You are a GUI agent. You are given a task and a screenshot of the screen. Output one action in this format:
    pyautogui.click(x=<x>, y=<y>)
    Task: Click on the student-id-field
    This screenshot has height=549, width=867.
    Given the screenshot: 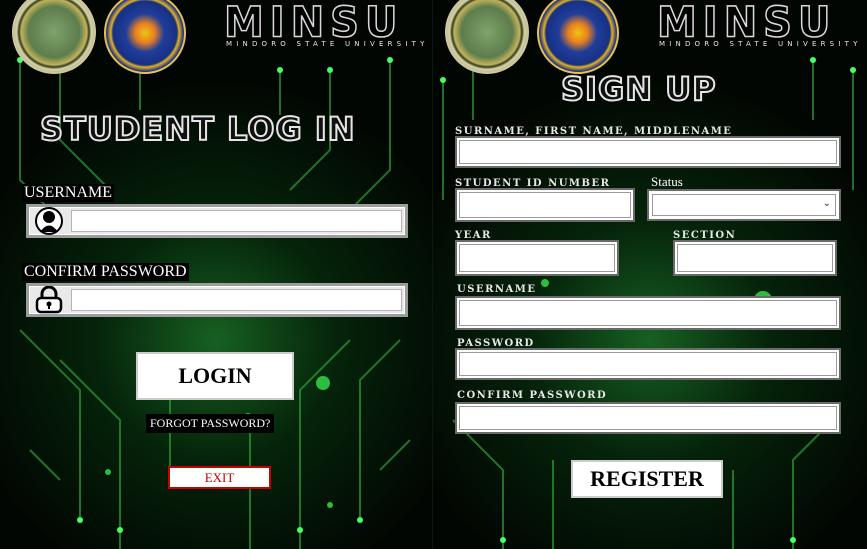 What is the action you would take?
    pyautogui.click(x=545, y=205)
    